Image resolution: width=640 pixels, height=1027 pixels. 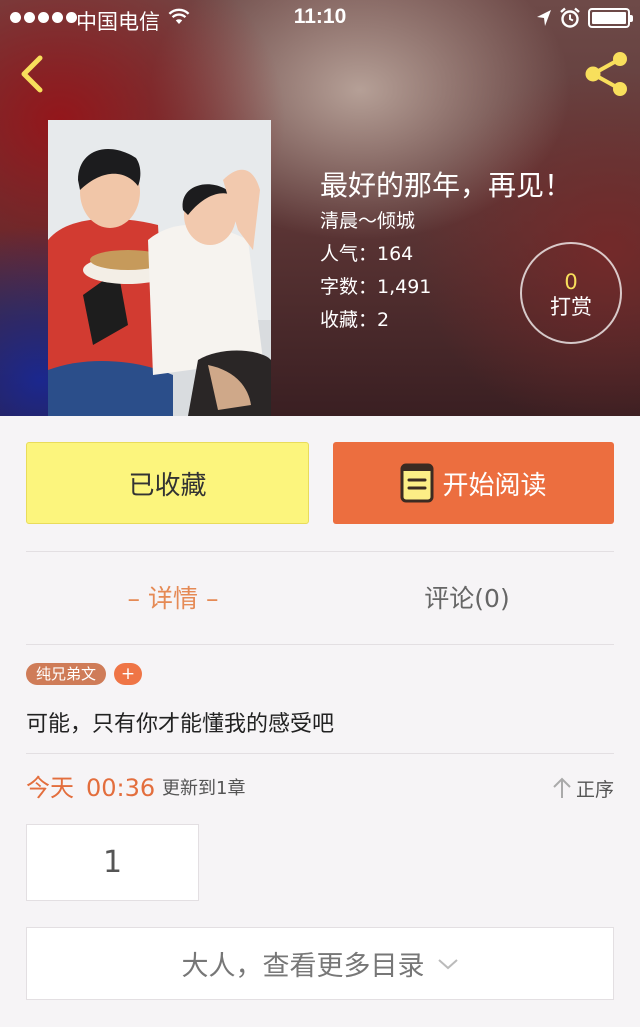 I want to click on collect-label: 已收藏, so click(x=167, y=485).